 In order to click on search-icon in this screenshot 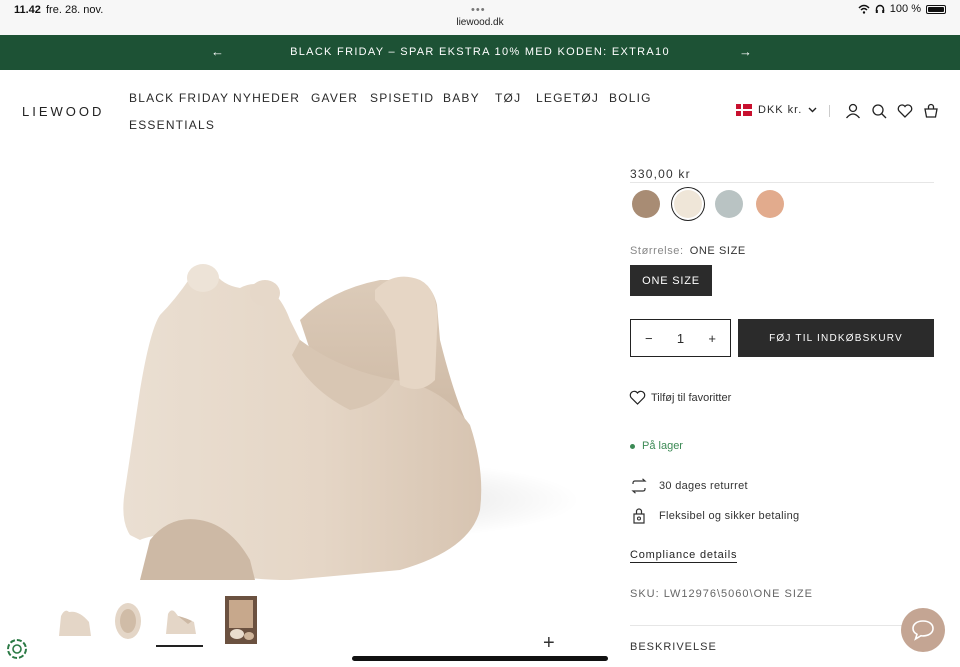, I will do `click(879, 111)`.